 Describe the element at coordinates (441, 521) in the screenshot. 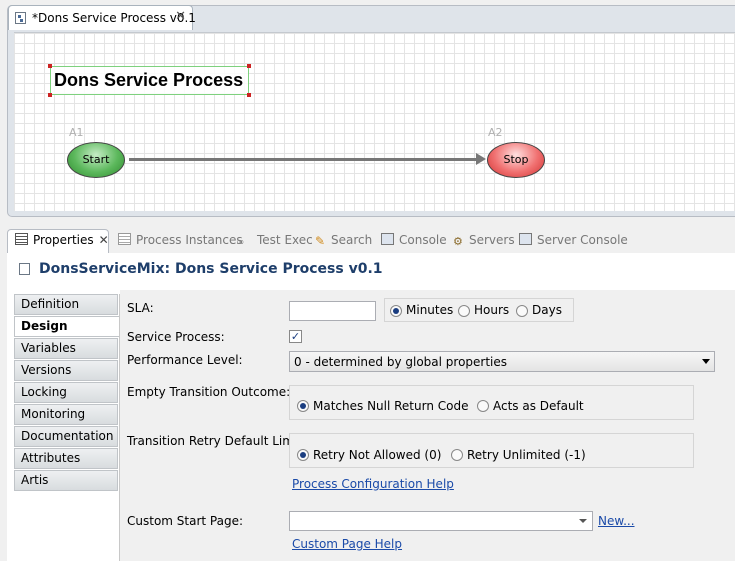

I see `custom-start-page-combo` at that location.